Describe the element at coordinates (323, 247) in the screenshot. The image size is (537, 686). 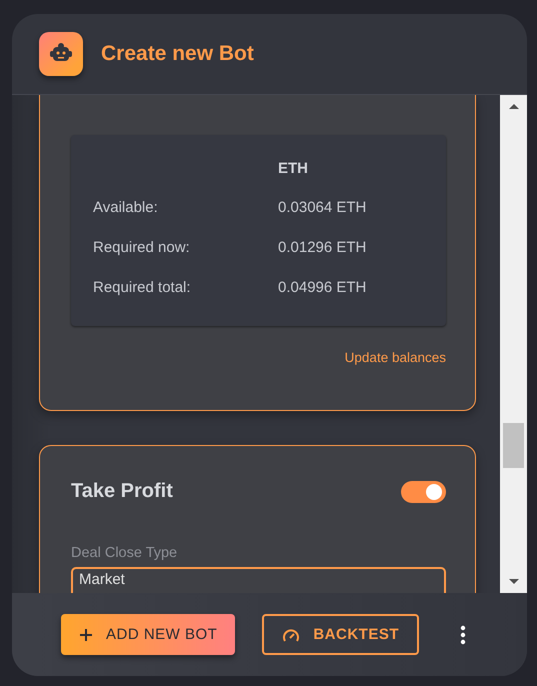
I see `table-cell-text: 0.01296 ETH` at that location.